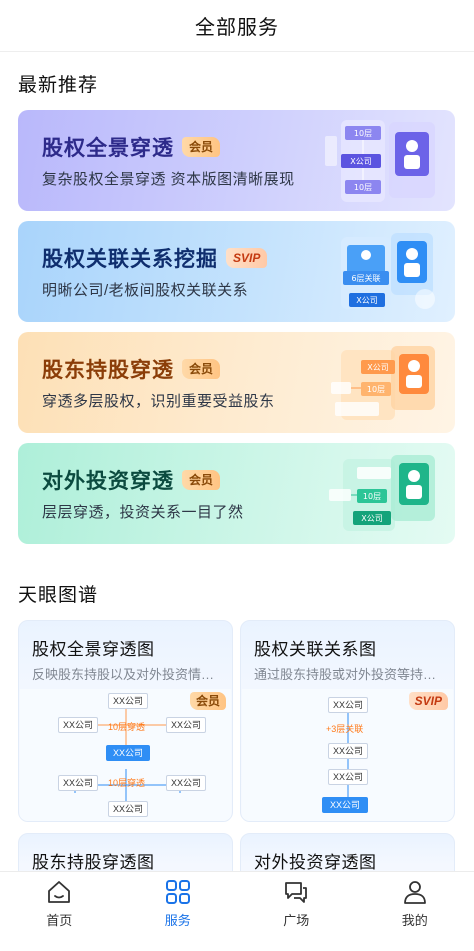 This screenshot has height=951, width=474. Describe the element at coordinates (58, 85) in the screenshot. I see `section-title-recommend: 最新推荐` at that location.